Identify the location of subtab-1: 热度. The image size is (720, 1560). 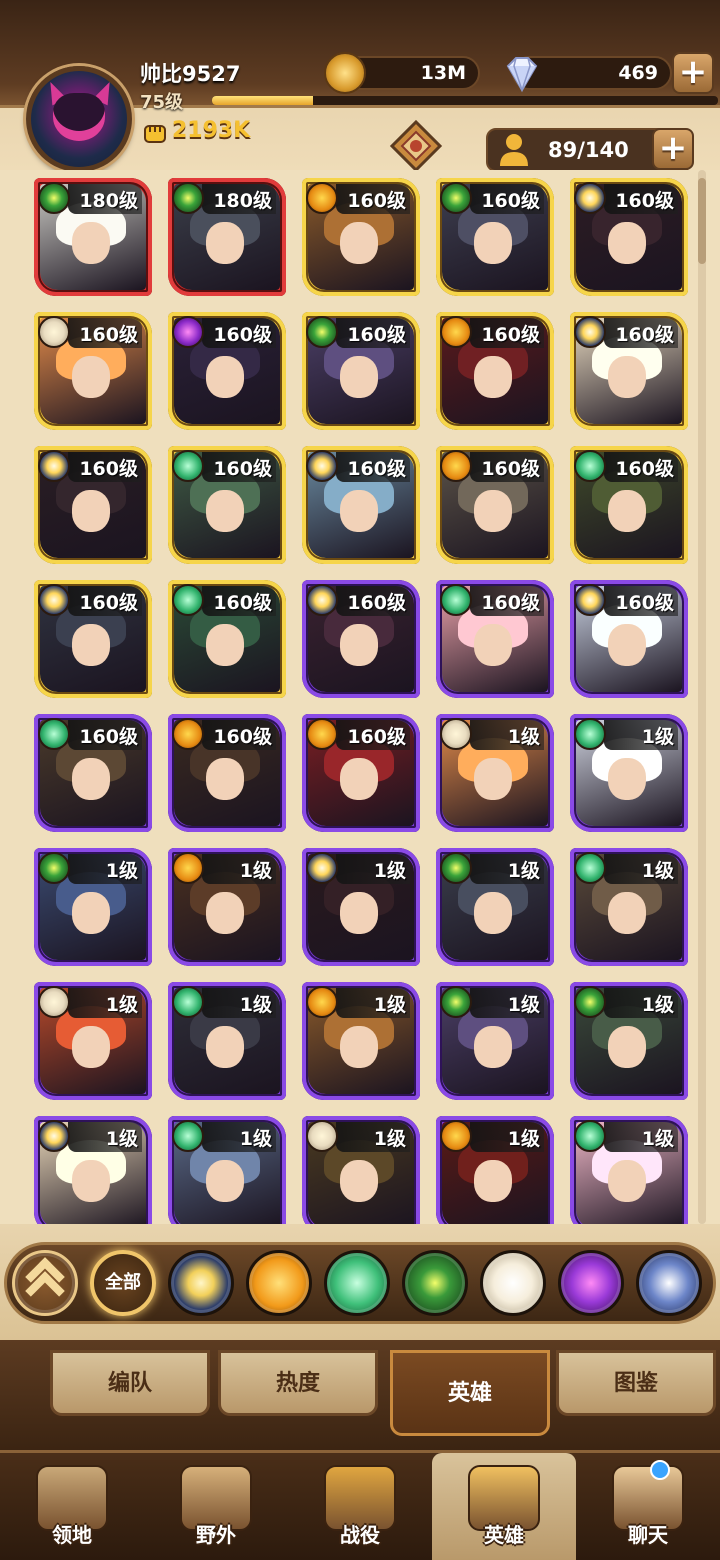
(298, 1383).